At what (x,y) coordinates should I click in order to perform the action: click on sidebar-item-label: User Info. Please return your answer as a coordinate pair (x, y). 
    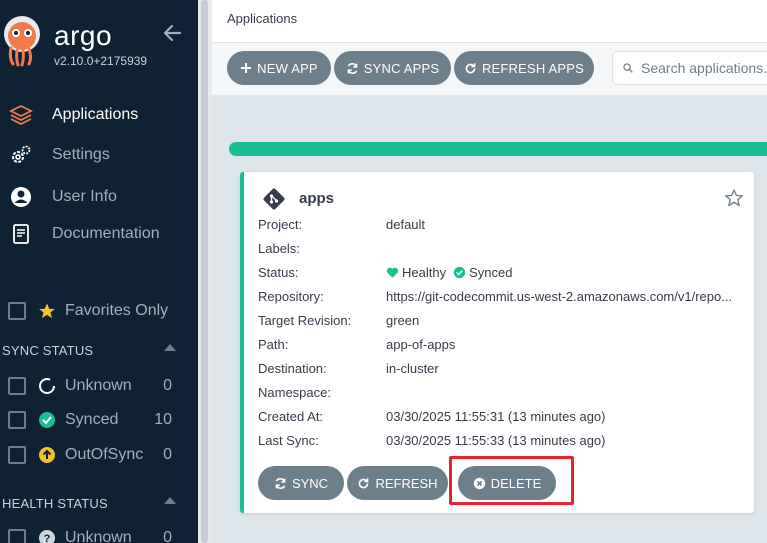
    Looking at the image, I should click on (84, 196).